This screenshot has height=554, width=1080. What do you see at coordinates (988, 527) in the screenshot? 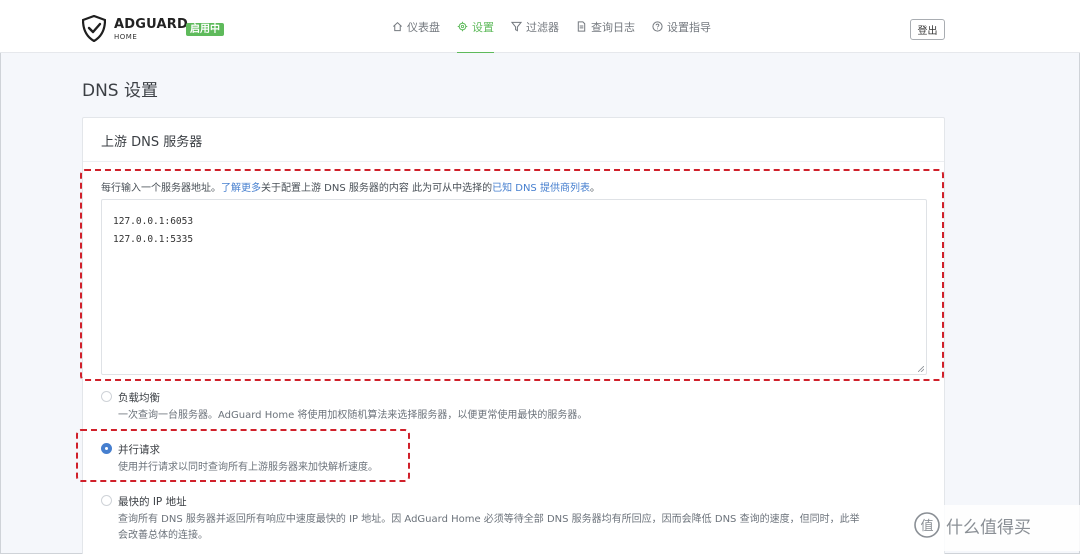
I see `watermark-text: 什么值得买` at bounding box center [988, 527].